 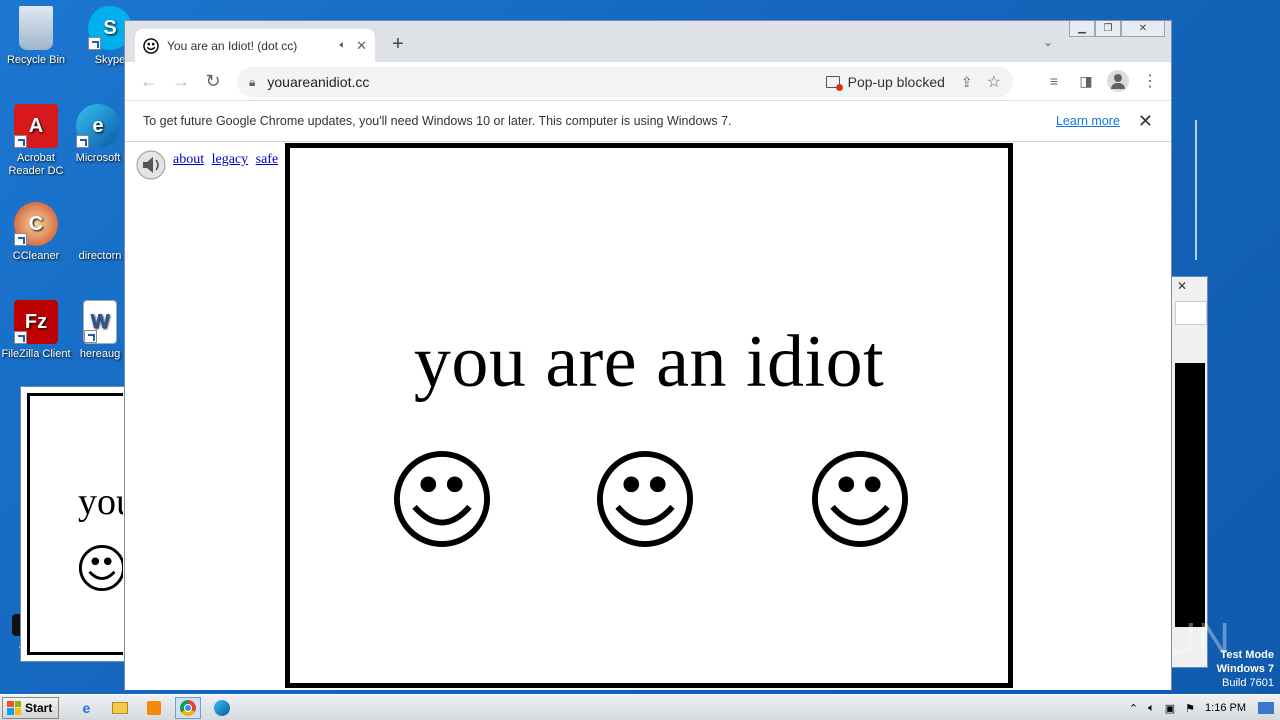 I want to click on toolbar-actions: ≡ ◨ ⋮, so click(x=1102, y=81).